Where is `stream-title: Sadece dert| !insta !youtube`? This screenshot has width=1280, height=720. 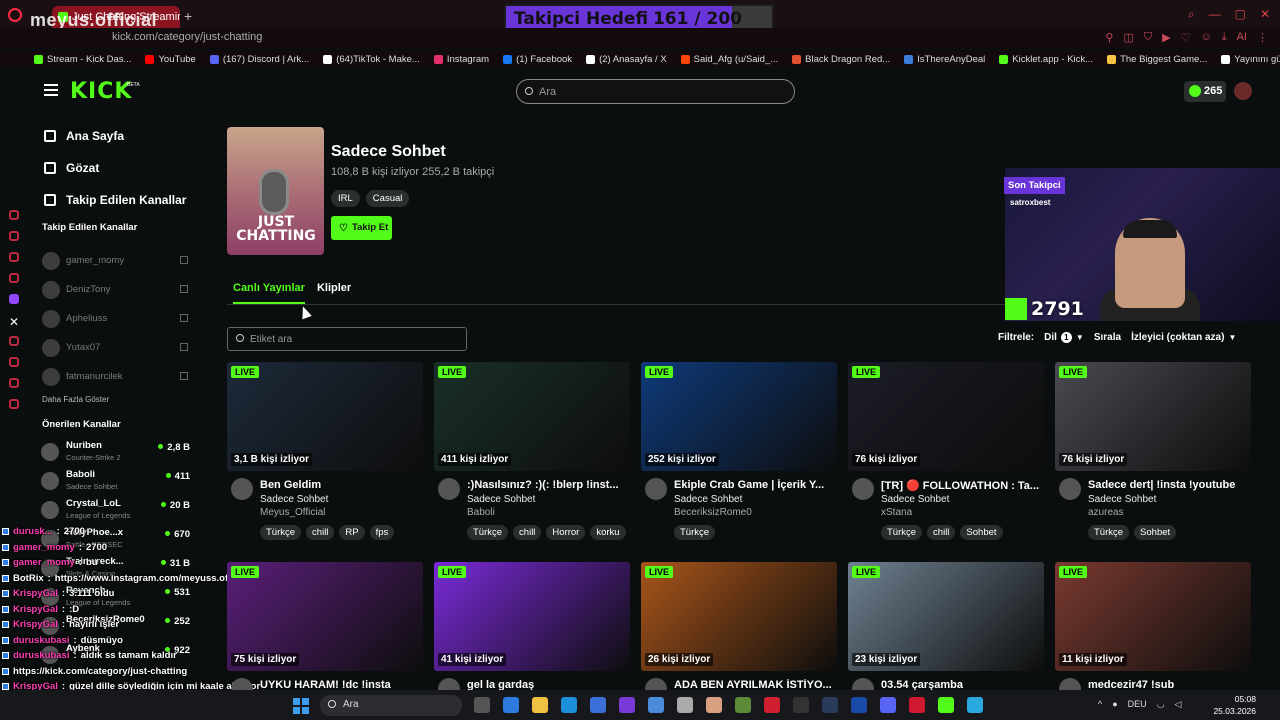 stream-title: Sadece dert| !insta !youtube is located at coordinates (1169, 485).